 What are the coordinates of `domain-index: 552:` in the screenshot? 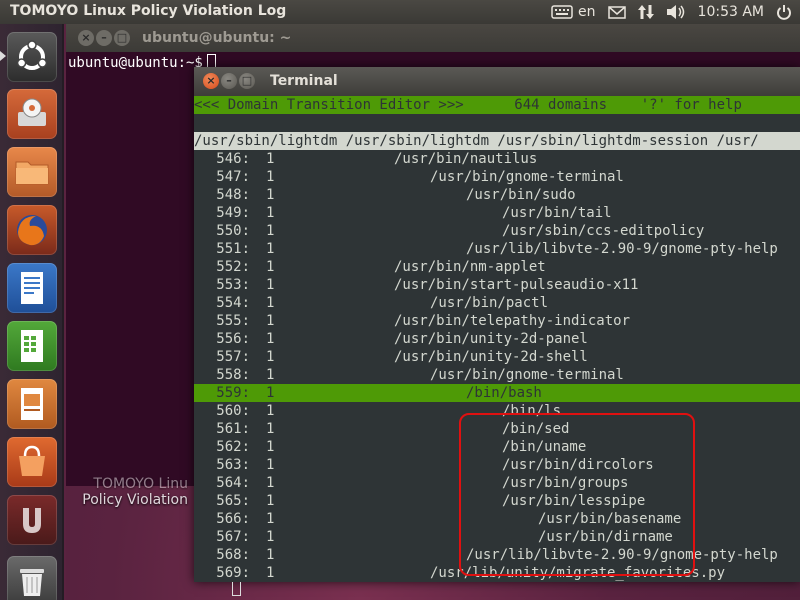 It's located at (233, 267).